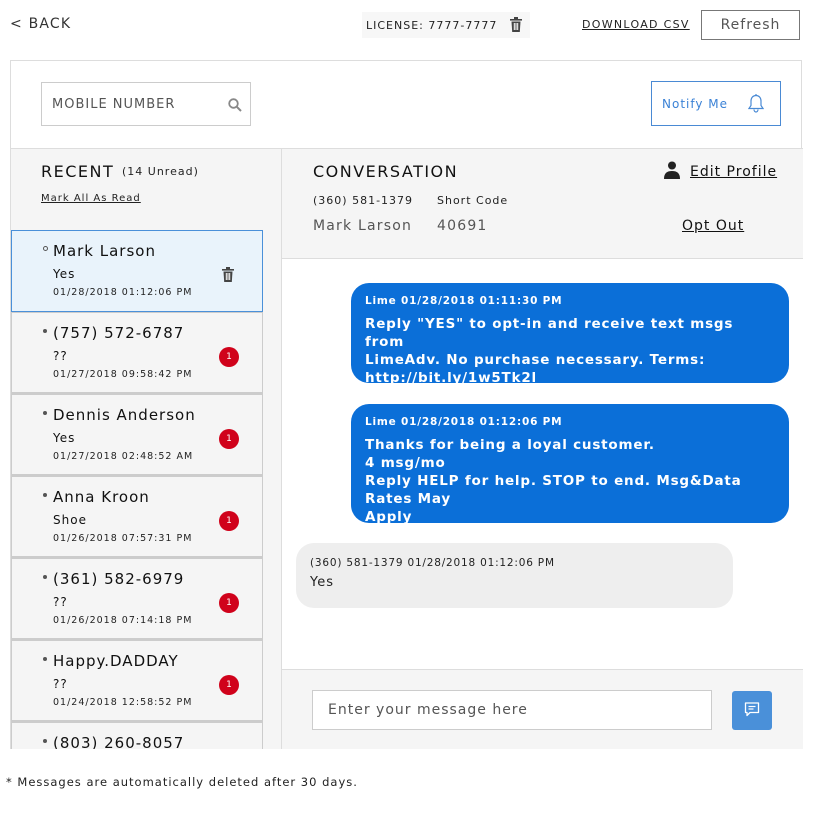 The height and width of the screenshot is (819, 820). I want to click on message-line: Apply, so click(389, 517).